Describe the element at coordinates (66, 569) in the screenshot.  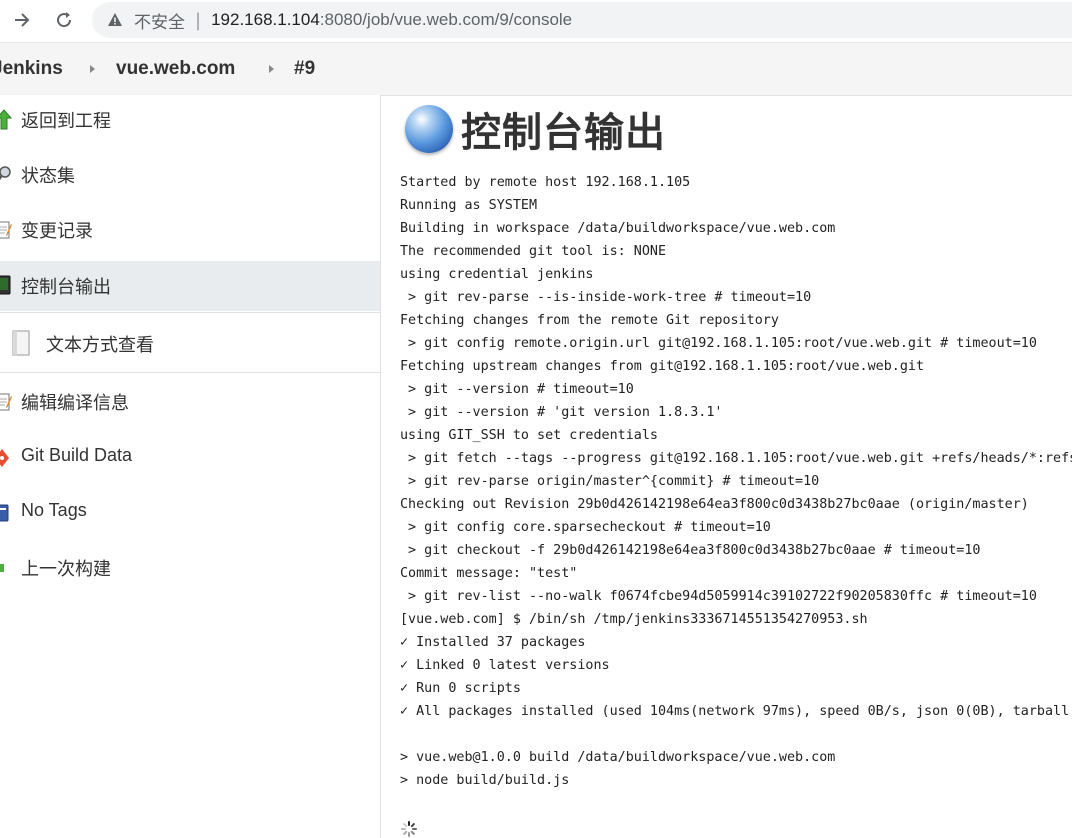
I see `sidebar-item-label: 上一次构建` at that location.